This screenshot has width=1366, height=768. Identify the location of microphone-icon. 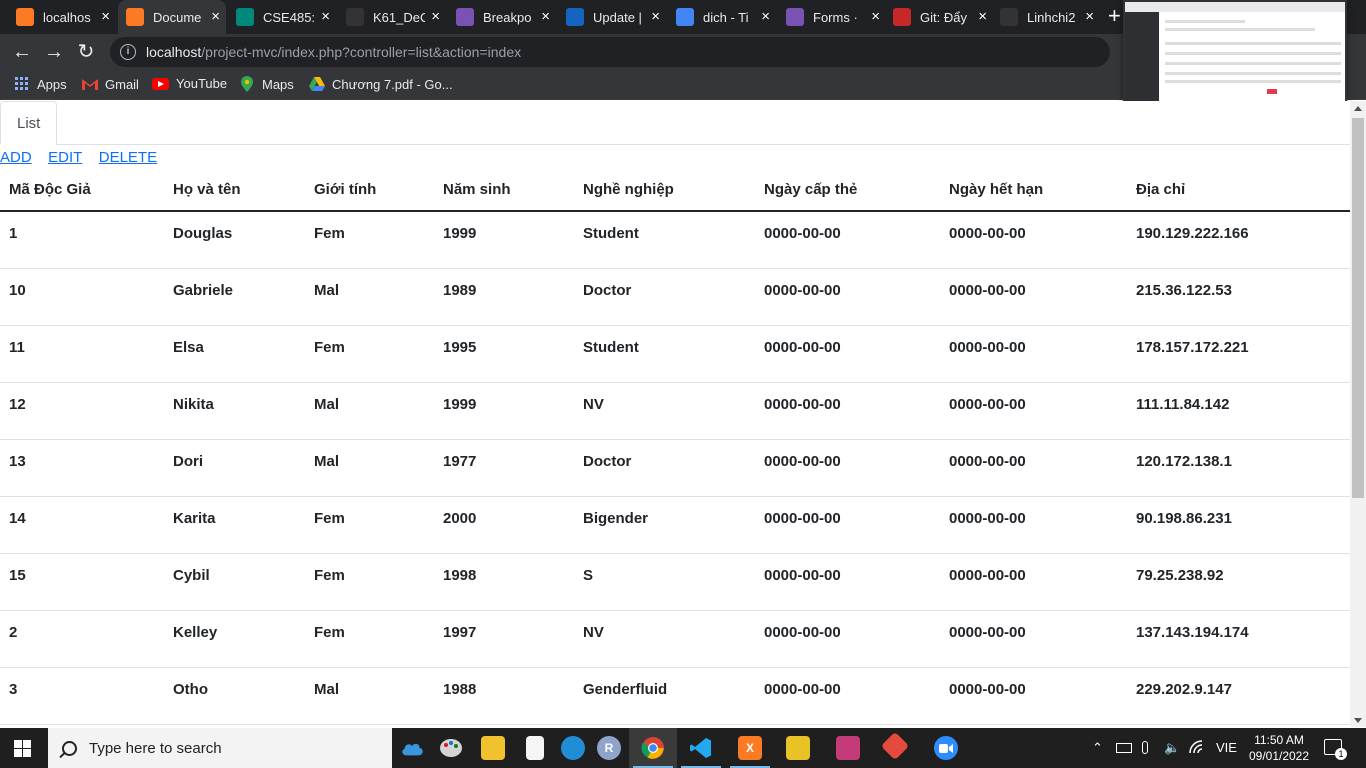
(1145, 747).